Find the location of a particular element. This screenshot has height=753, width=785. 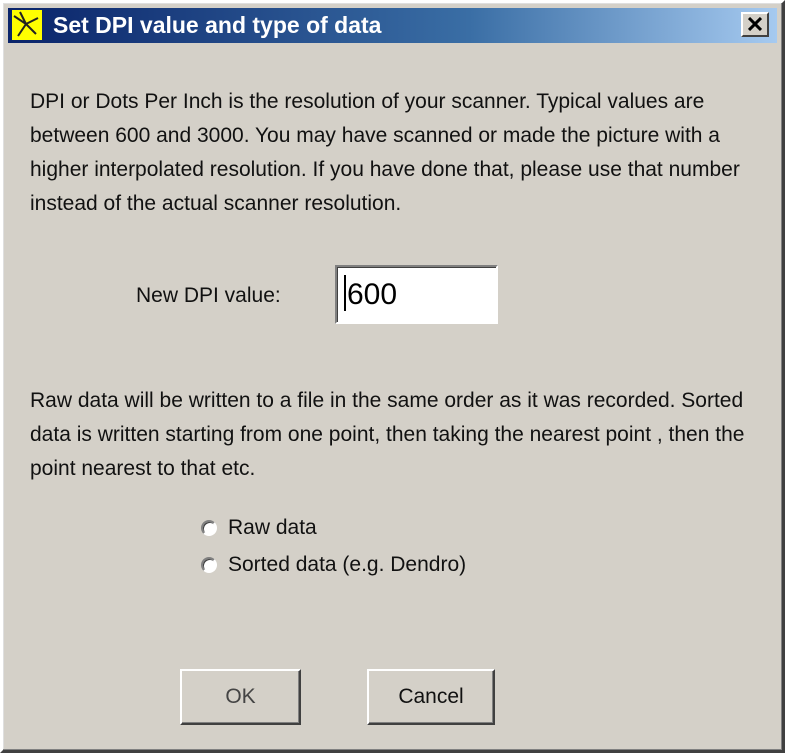

dpi-label: New DPI value: is located at coordinates (208, 295).